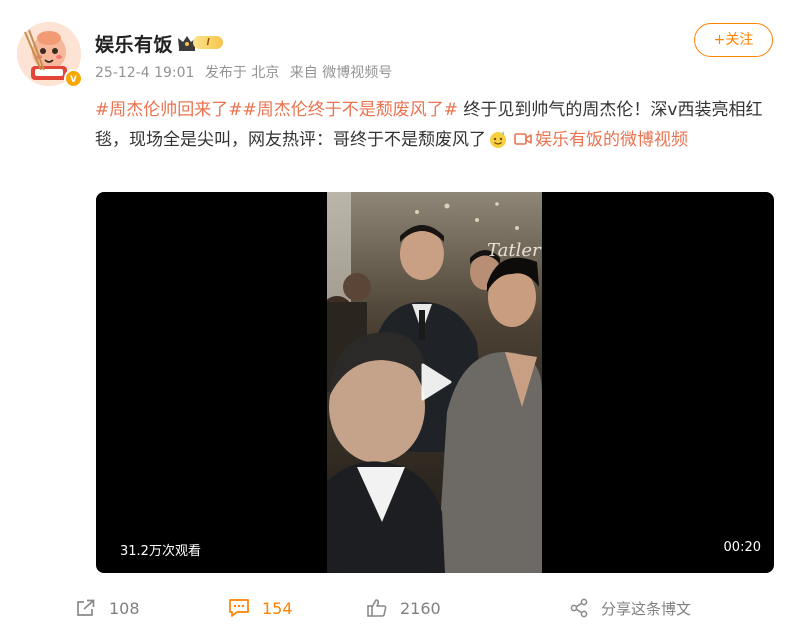 The width and height of the screenshot is (794, 637). What do you see at coordinates (514, 250) in the screenshot?
I see `video-watermark: Tatler` at bounding box center [514, 250].